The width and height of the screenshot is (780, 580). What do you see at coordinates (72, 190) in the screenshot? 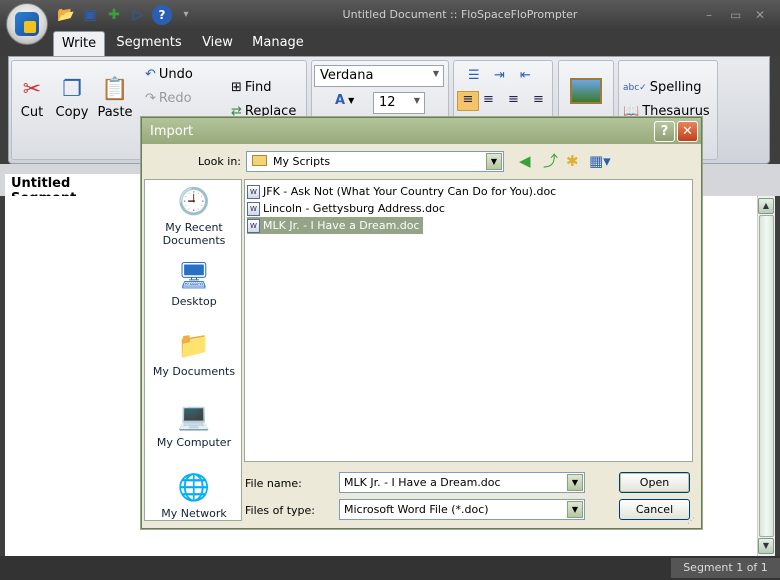
I see `segment-tab: Untitled Segment` at bounding box center [72, 190].